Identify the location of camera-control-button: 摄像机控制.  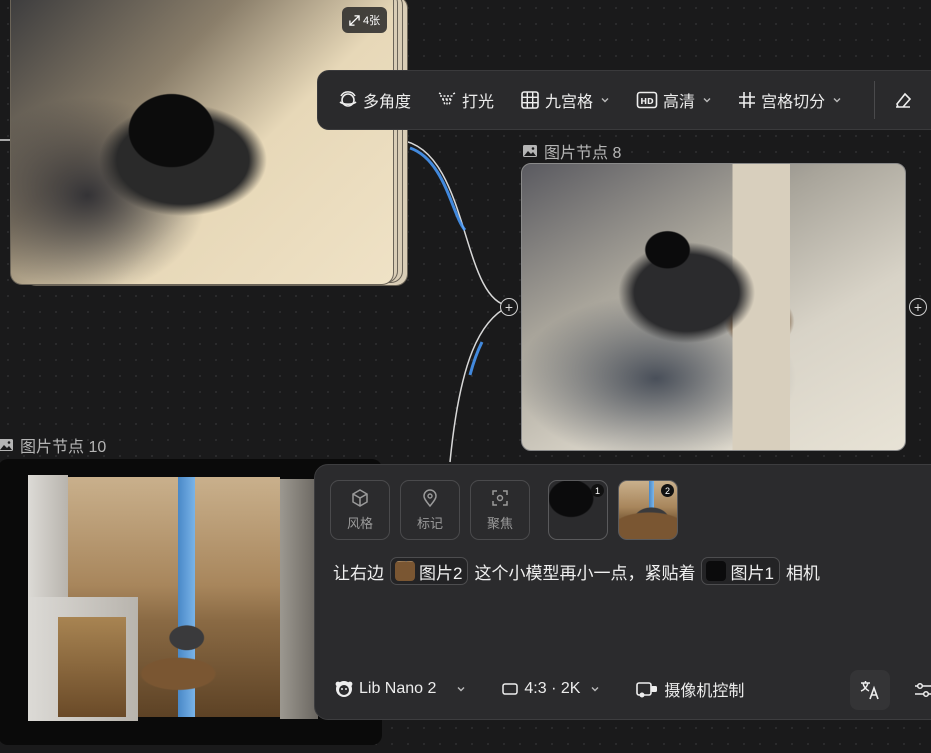
(690, 689).